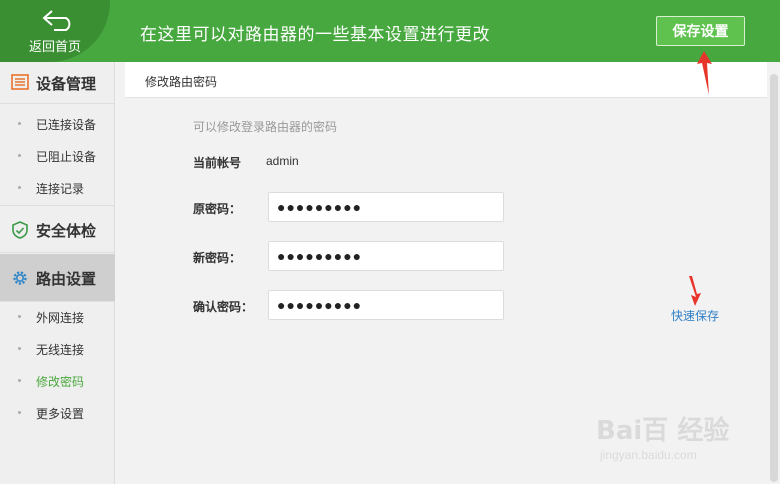 Image resolution: width=780 pixels, height=484 pixels. Describe the element at coordinates (217, 258) in the screenshot. I see `new-password-label: 新密码：` at that location.